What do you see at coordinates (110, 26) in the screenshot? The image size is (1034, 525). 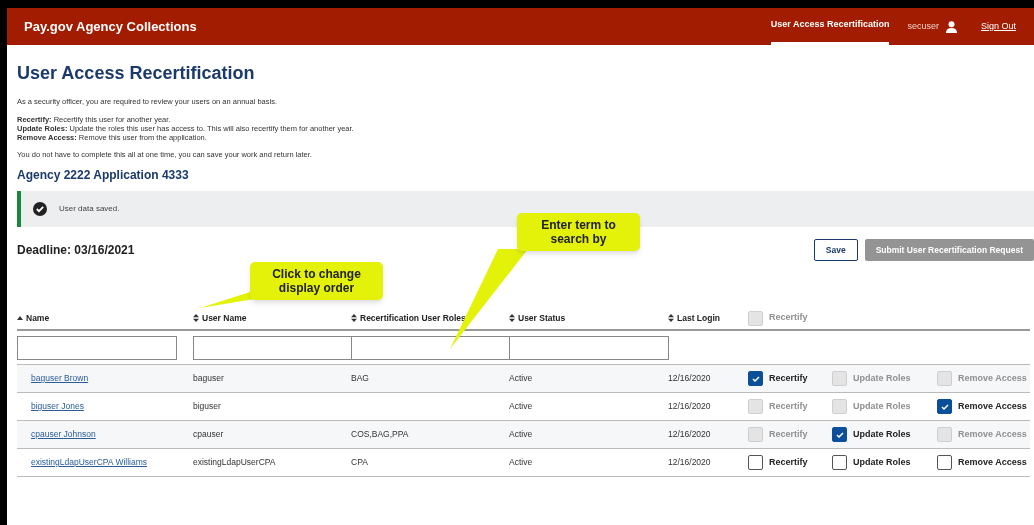 I see `brand-title: Pay.gov Agency Collections` at bounding box center [110, 26].